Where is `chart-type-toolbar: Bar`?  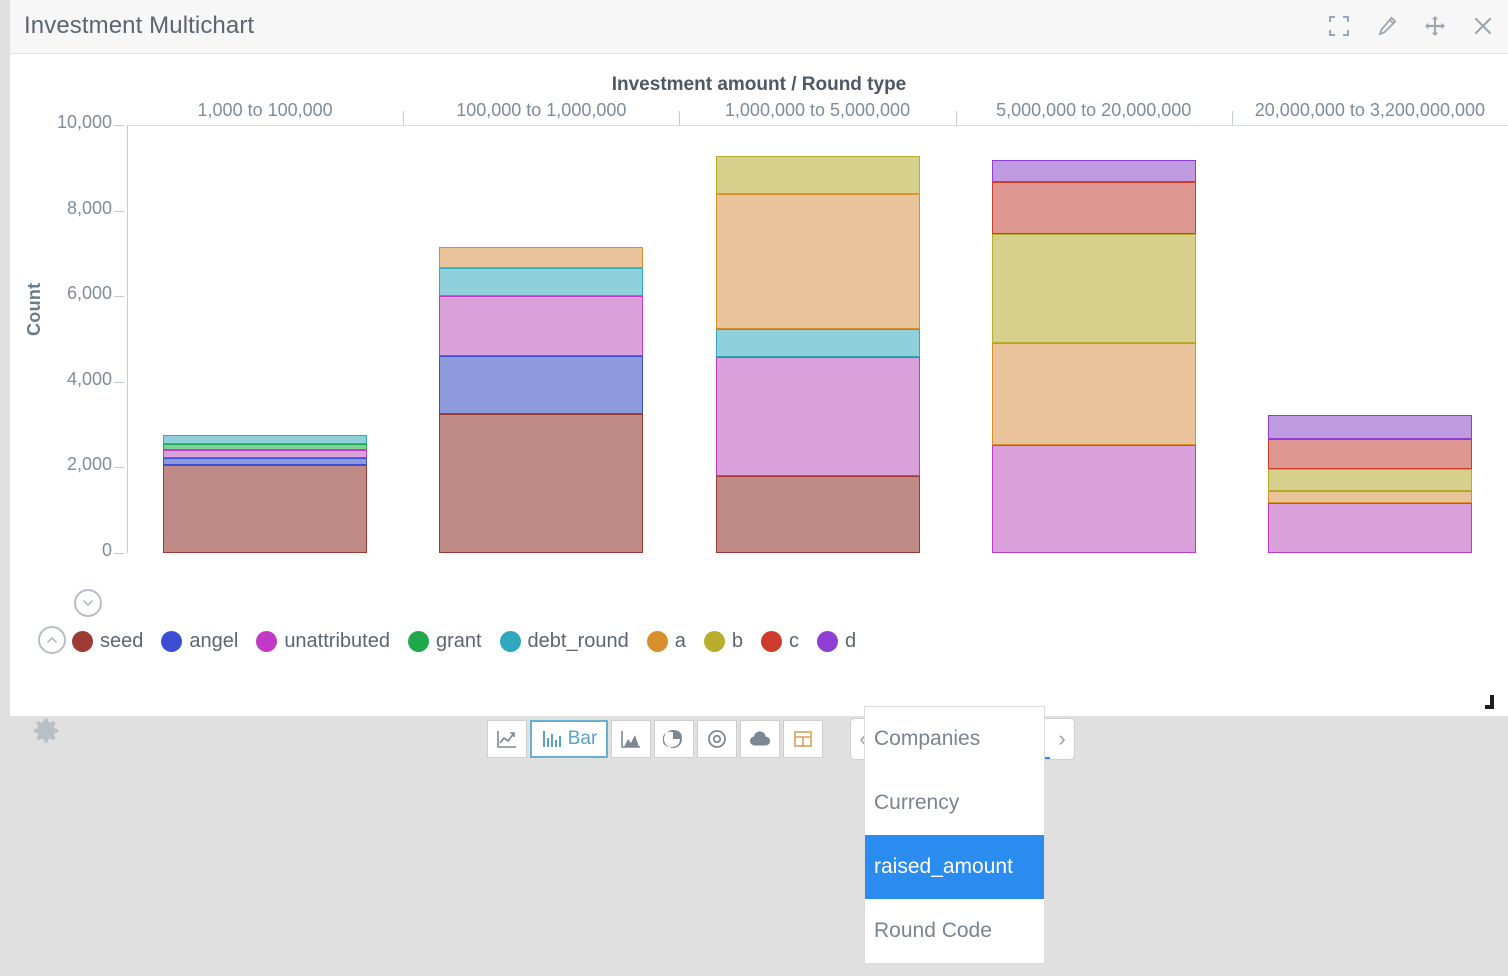 chart-type-toolbar: Bar is located at coordinates (656, 739).